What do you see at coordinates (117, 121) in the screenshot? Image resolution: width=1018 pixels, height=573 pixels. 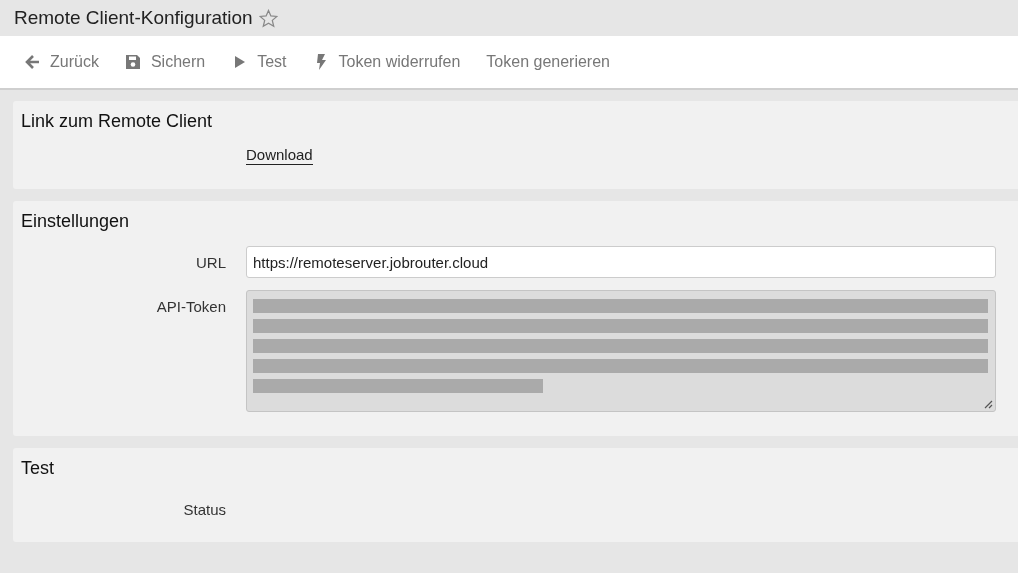 I see `section-title: Link zum Remote Client` at bounding box center [117, 121].